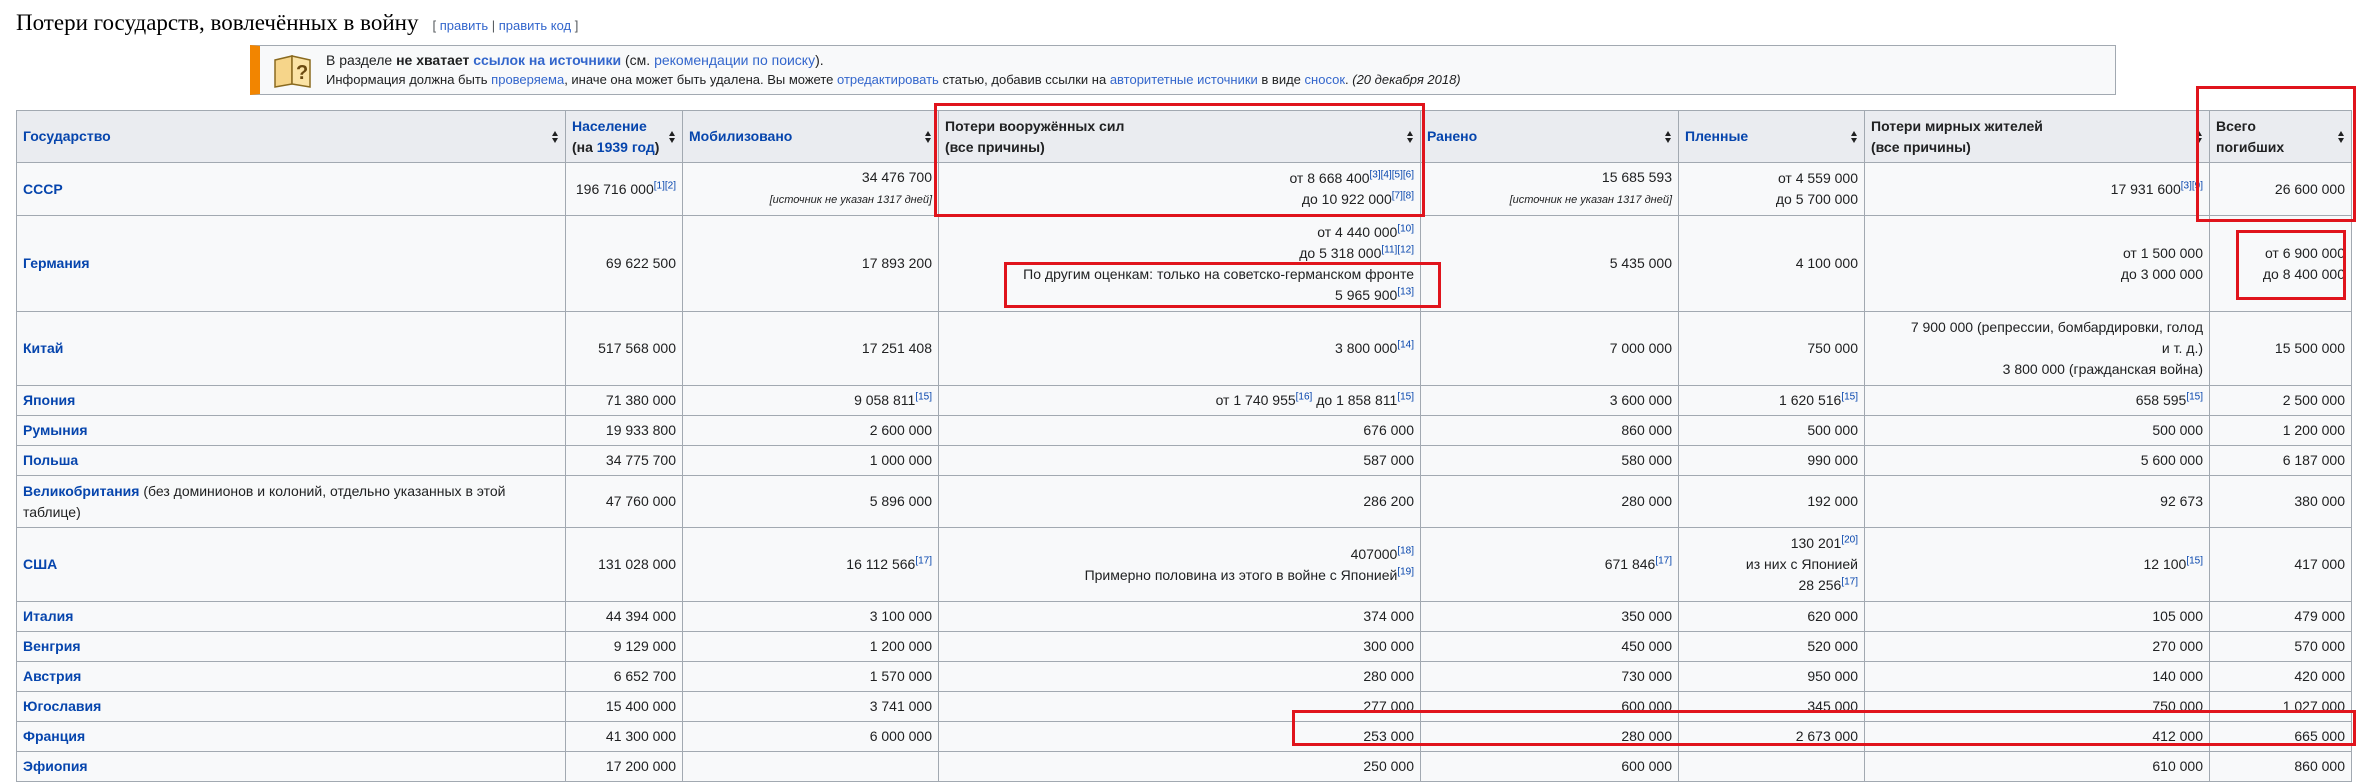  I want to click on military-losses-cell: 374 000, so click(1179, 616).